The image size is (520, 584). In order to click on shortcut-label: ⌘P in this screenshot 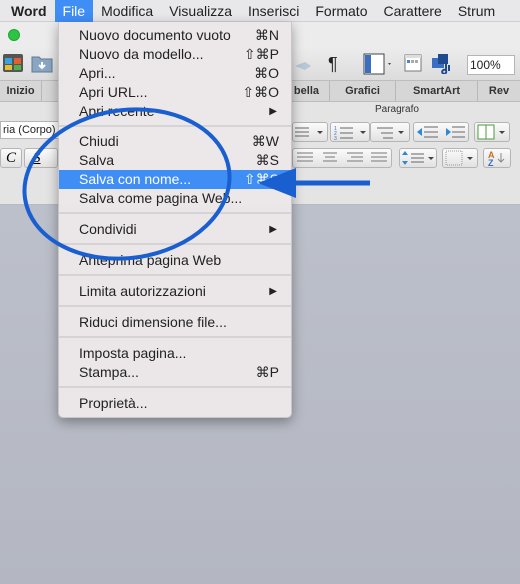, I will do `click(267, 372)`.